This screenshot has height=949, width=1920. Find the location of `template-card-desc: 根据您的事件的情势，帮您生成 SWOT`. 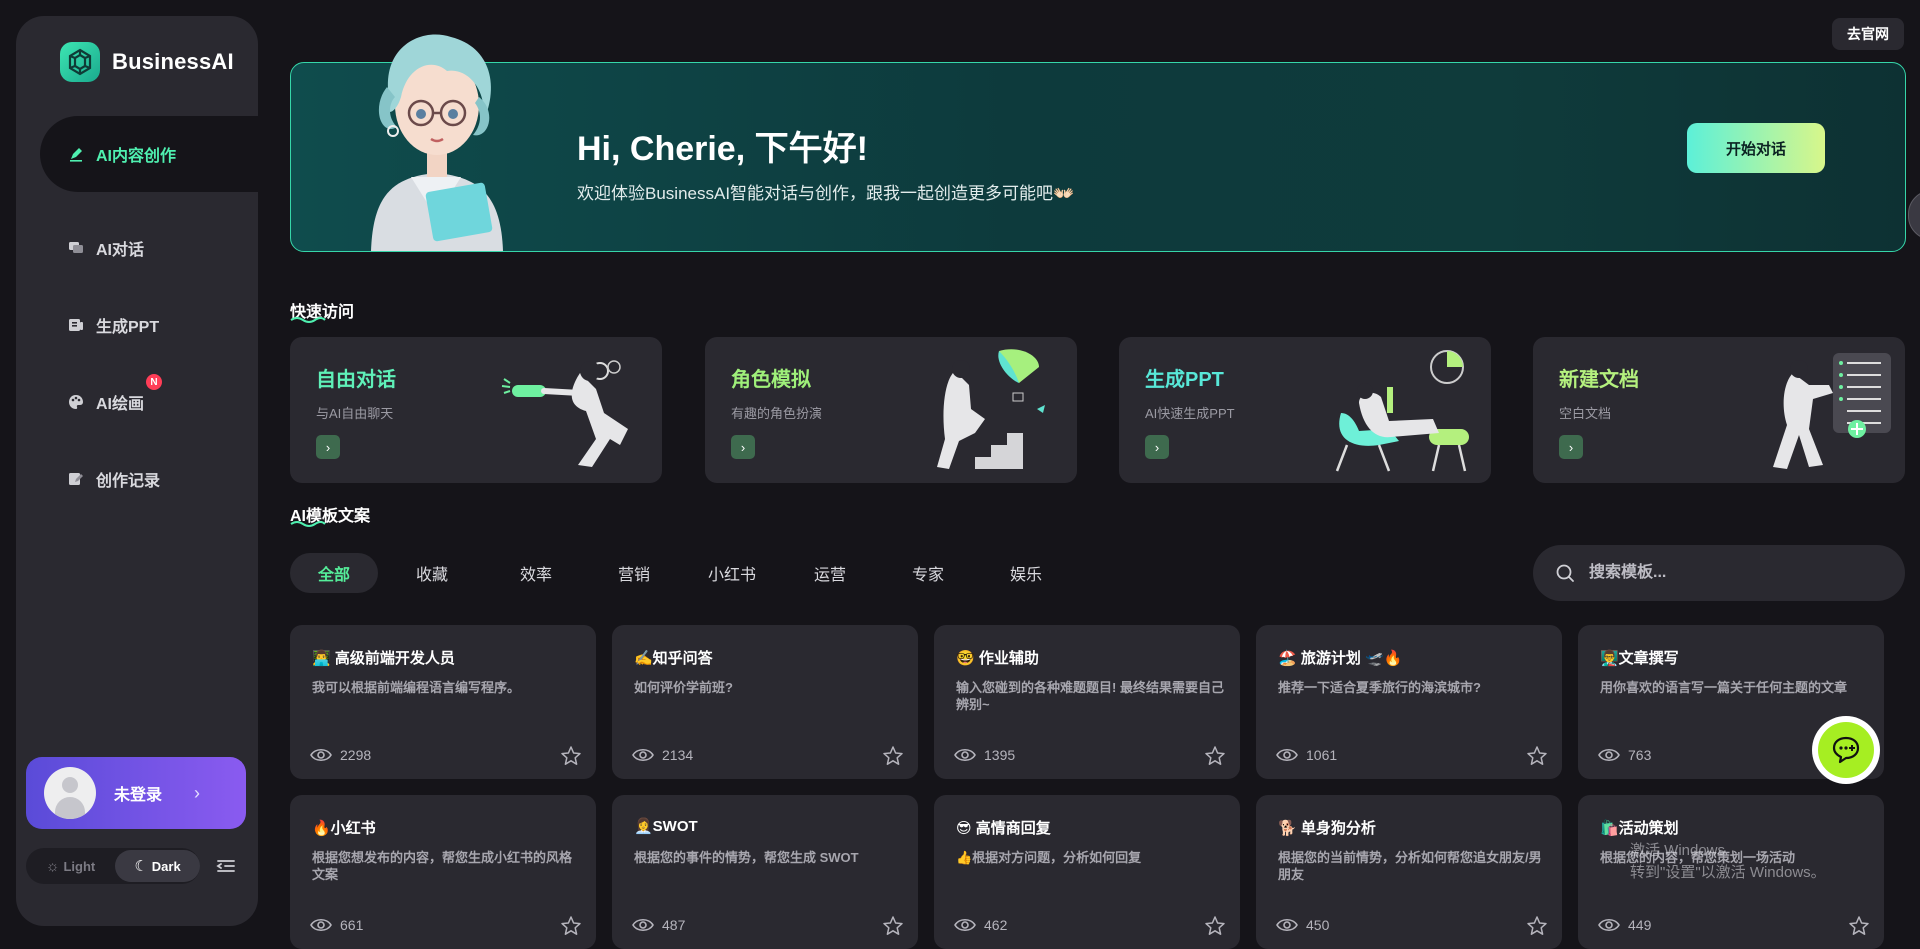

template-card-desc: 根据您的事件的情势，帮您生成 SWOT is located at coordinates (746, 857).